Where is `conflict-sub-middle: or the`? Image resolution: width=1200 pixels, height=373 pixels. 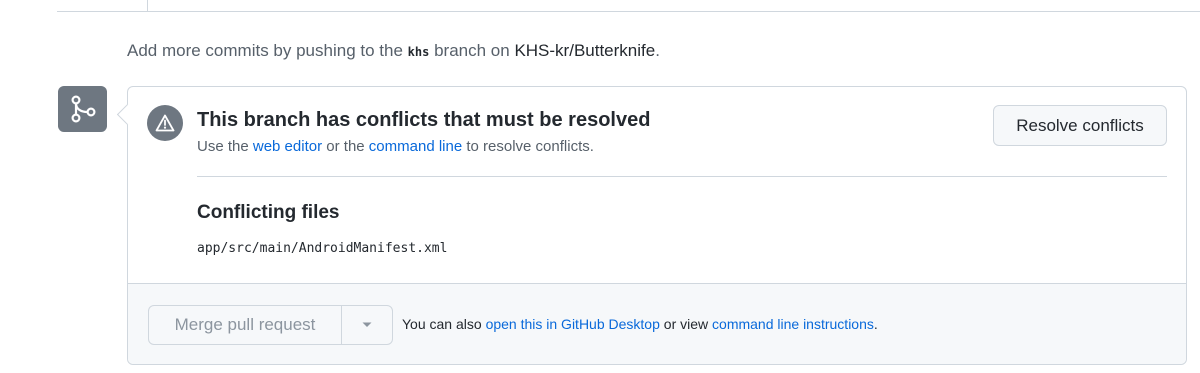
conflict-sub-middle: or the is located at coordinates (345, 146).